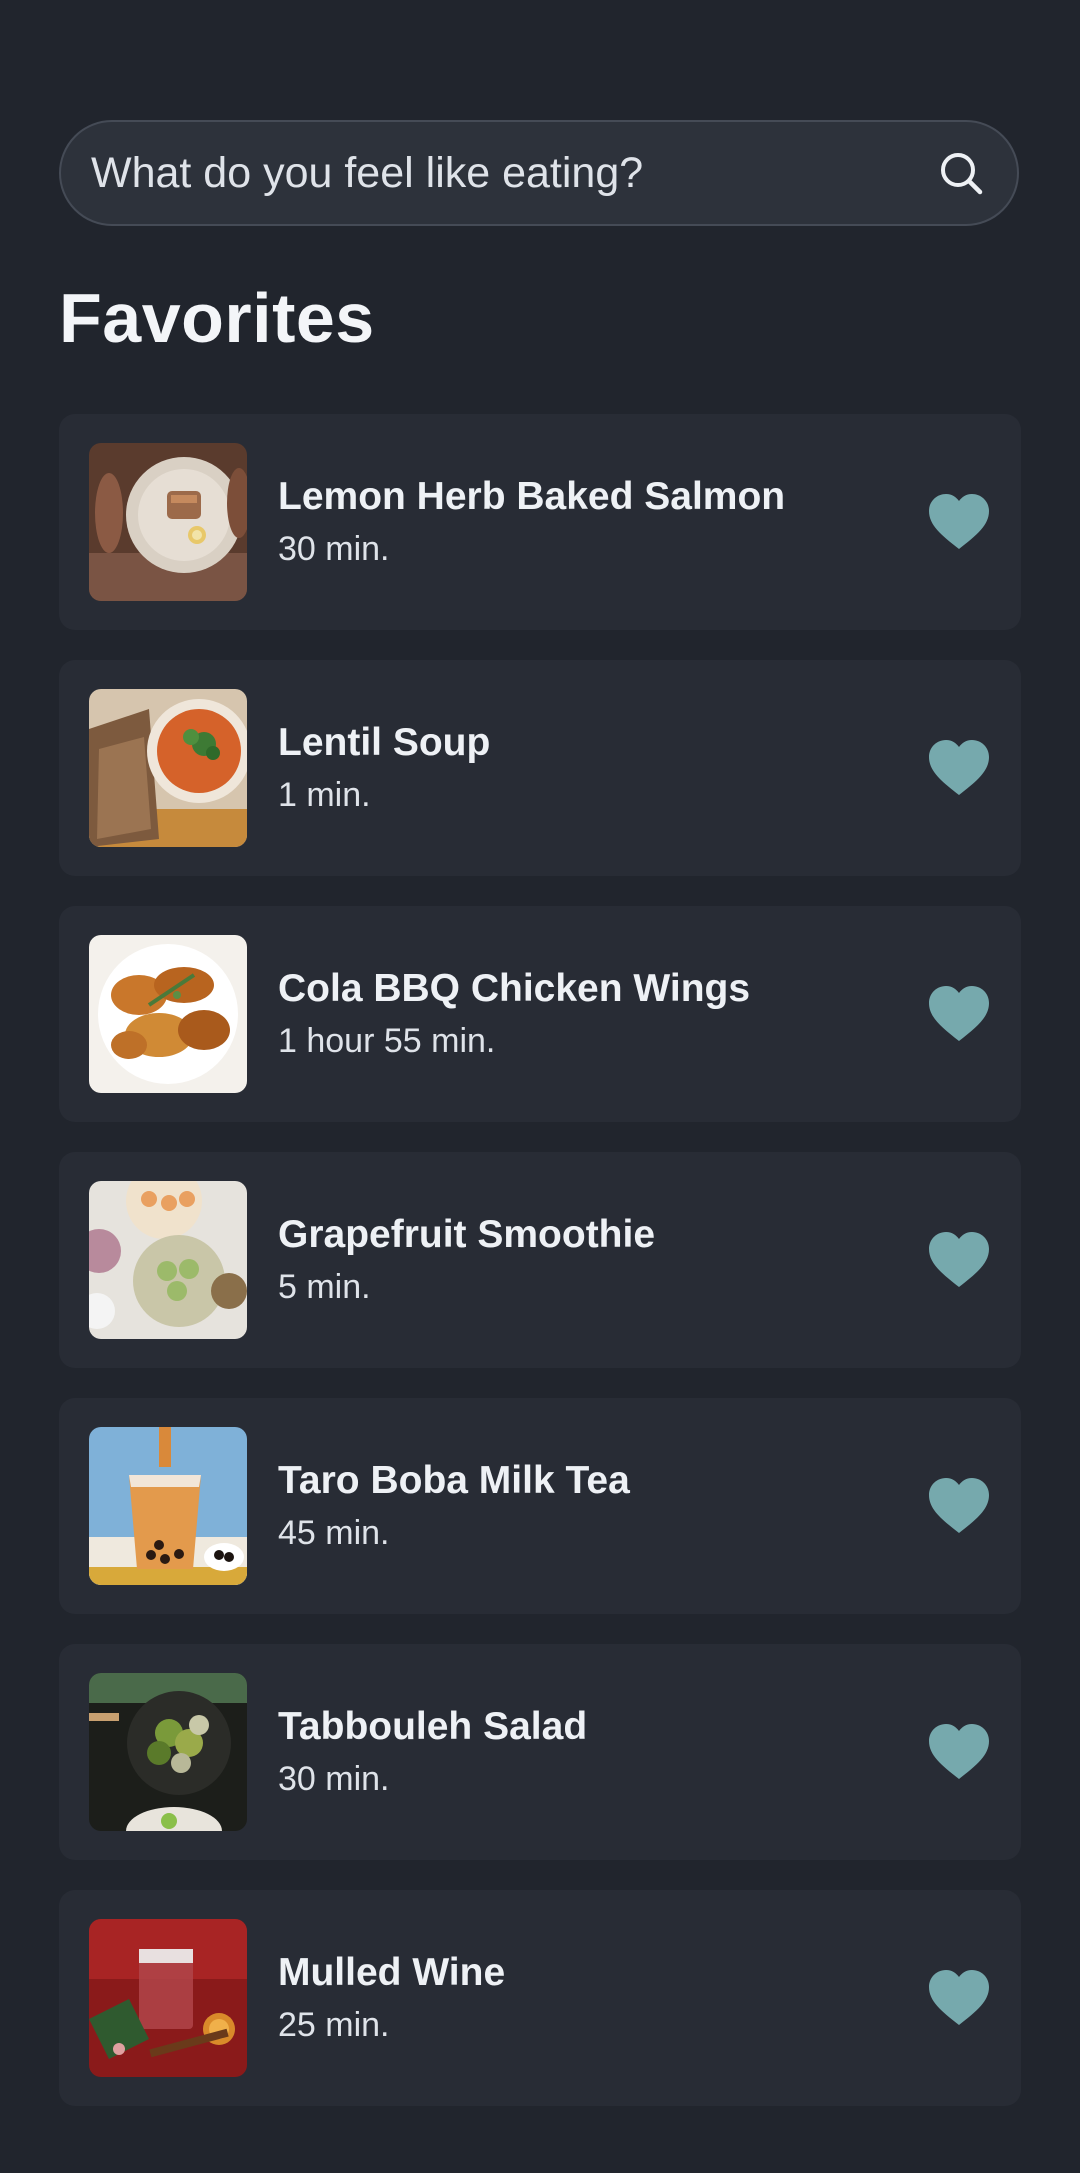 The width and height of the screenshot is (1080, 2173). I want to click on page-title: Favorites, so click(217, 318).